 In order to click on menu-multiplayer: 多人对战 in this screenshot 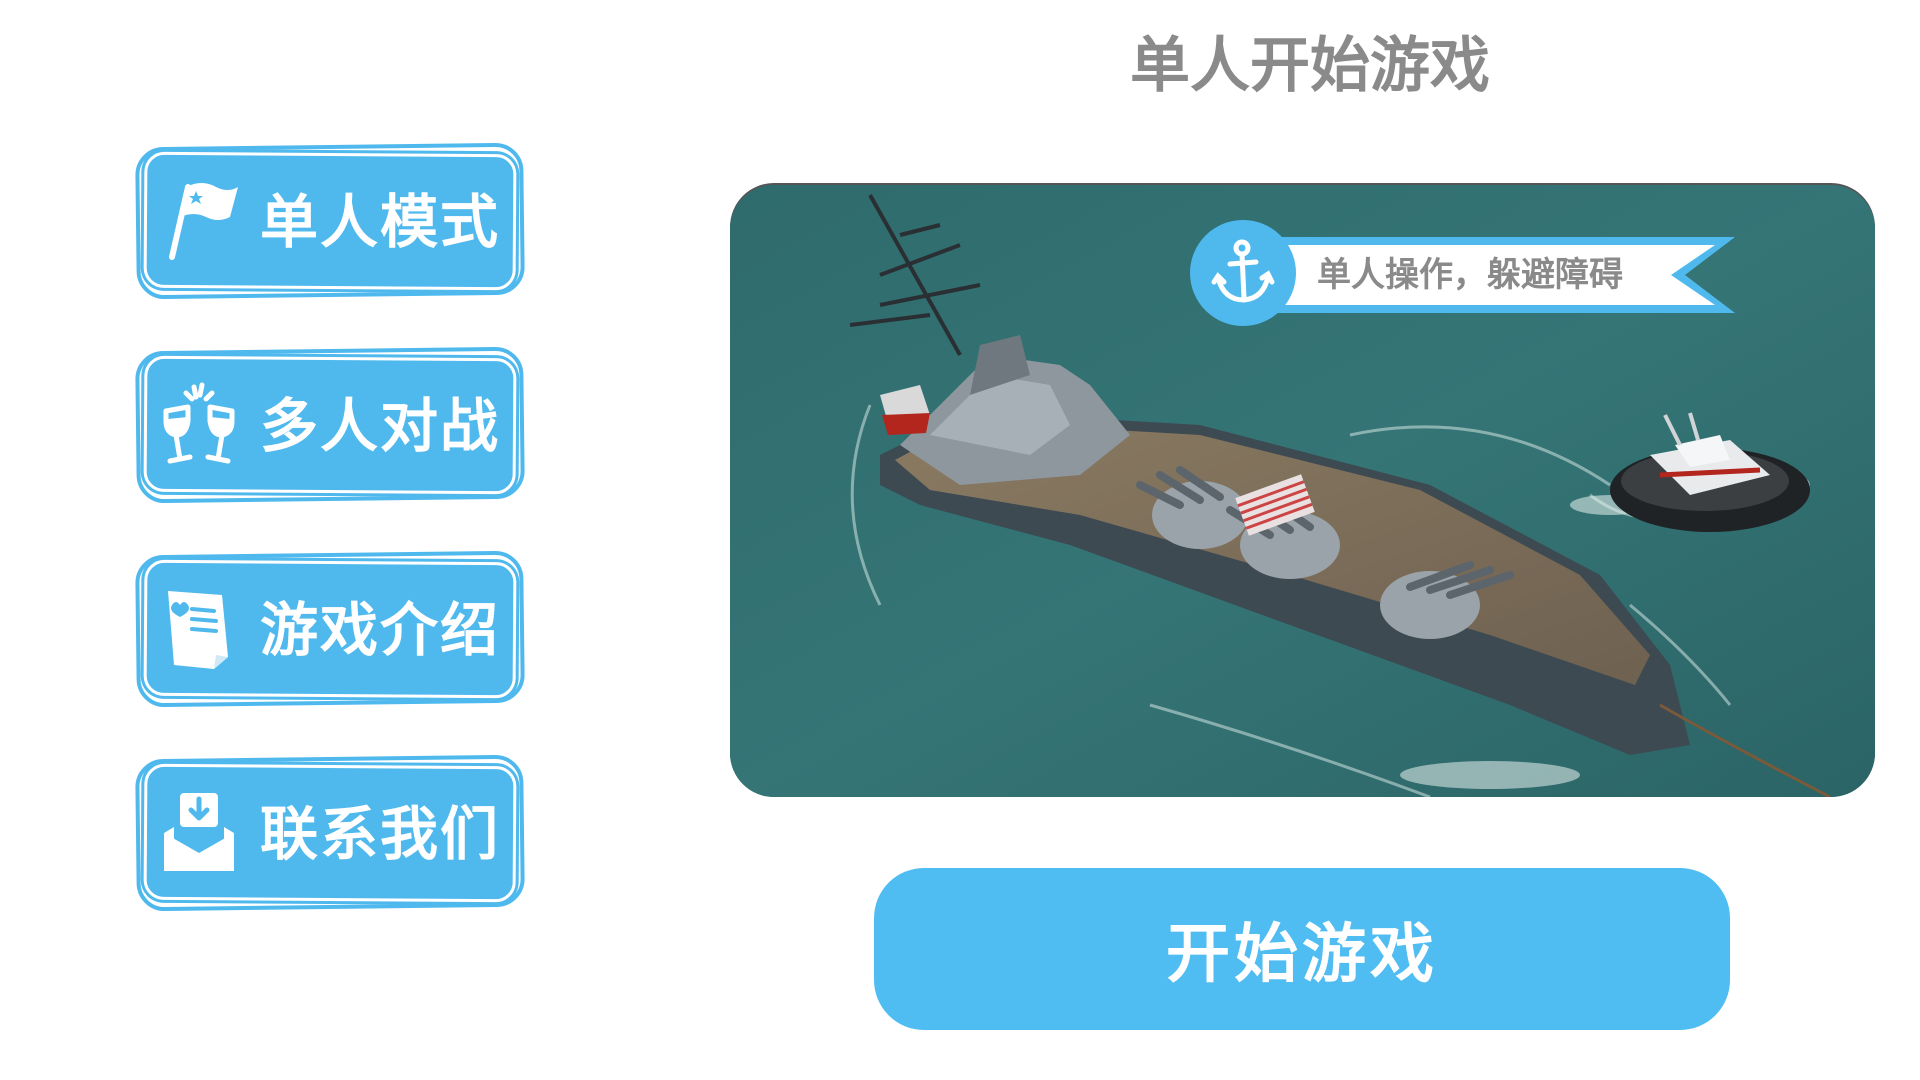, I will do `click(330, 425)`.